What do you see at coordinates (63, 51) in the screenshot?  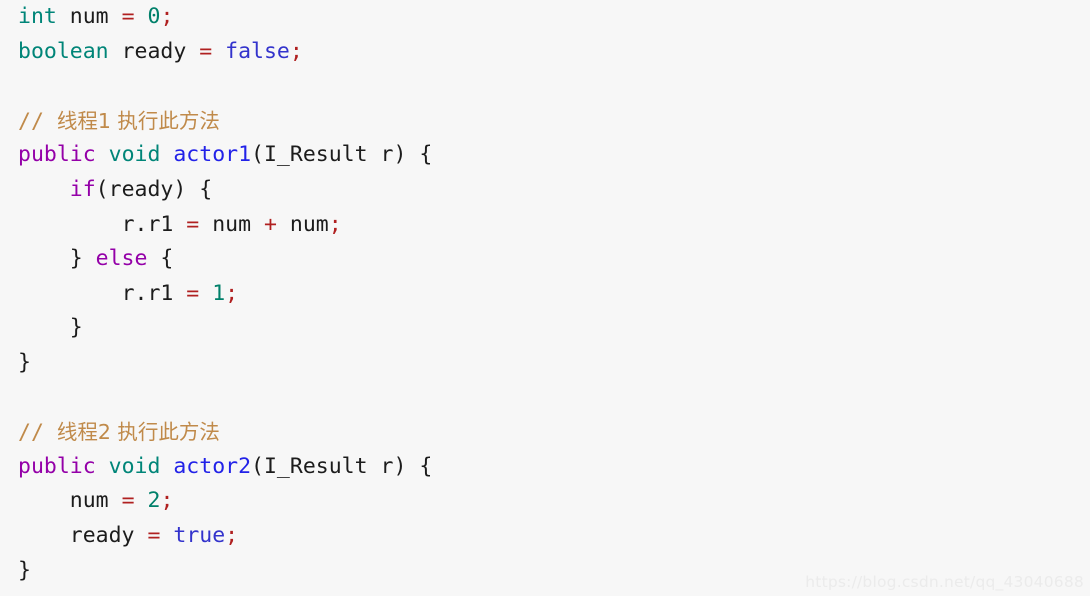 I see `code-token-type: boolean` at bounding box center [63, 51].